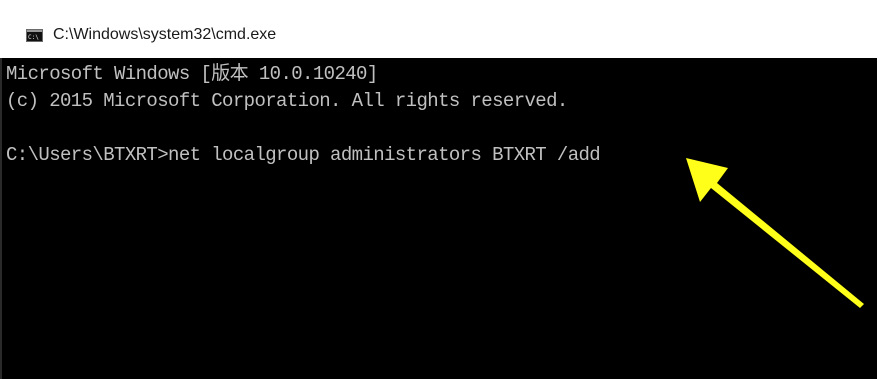  I want to click on window-title: C:\Windows\system32\cmd.exe, so click(165, 34).